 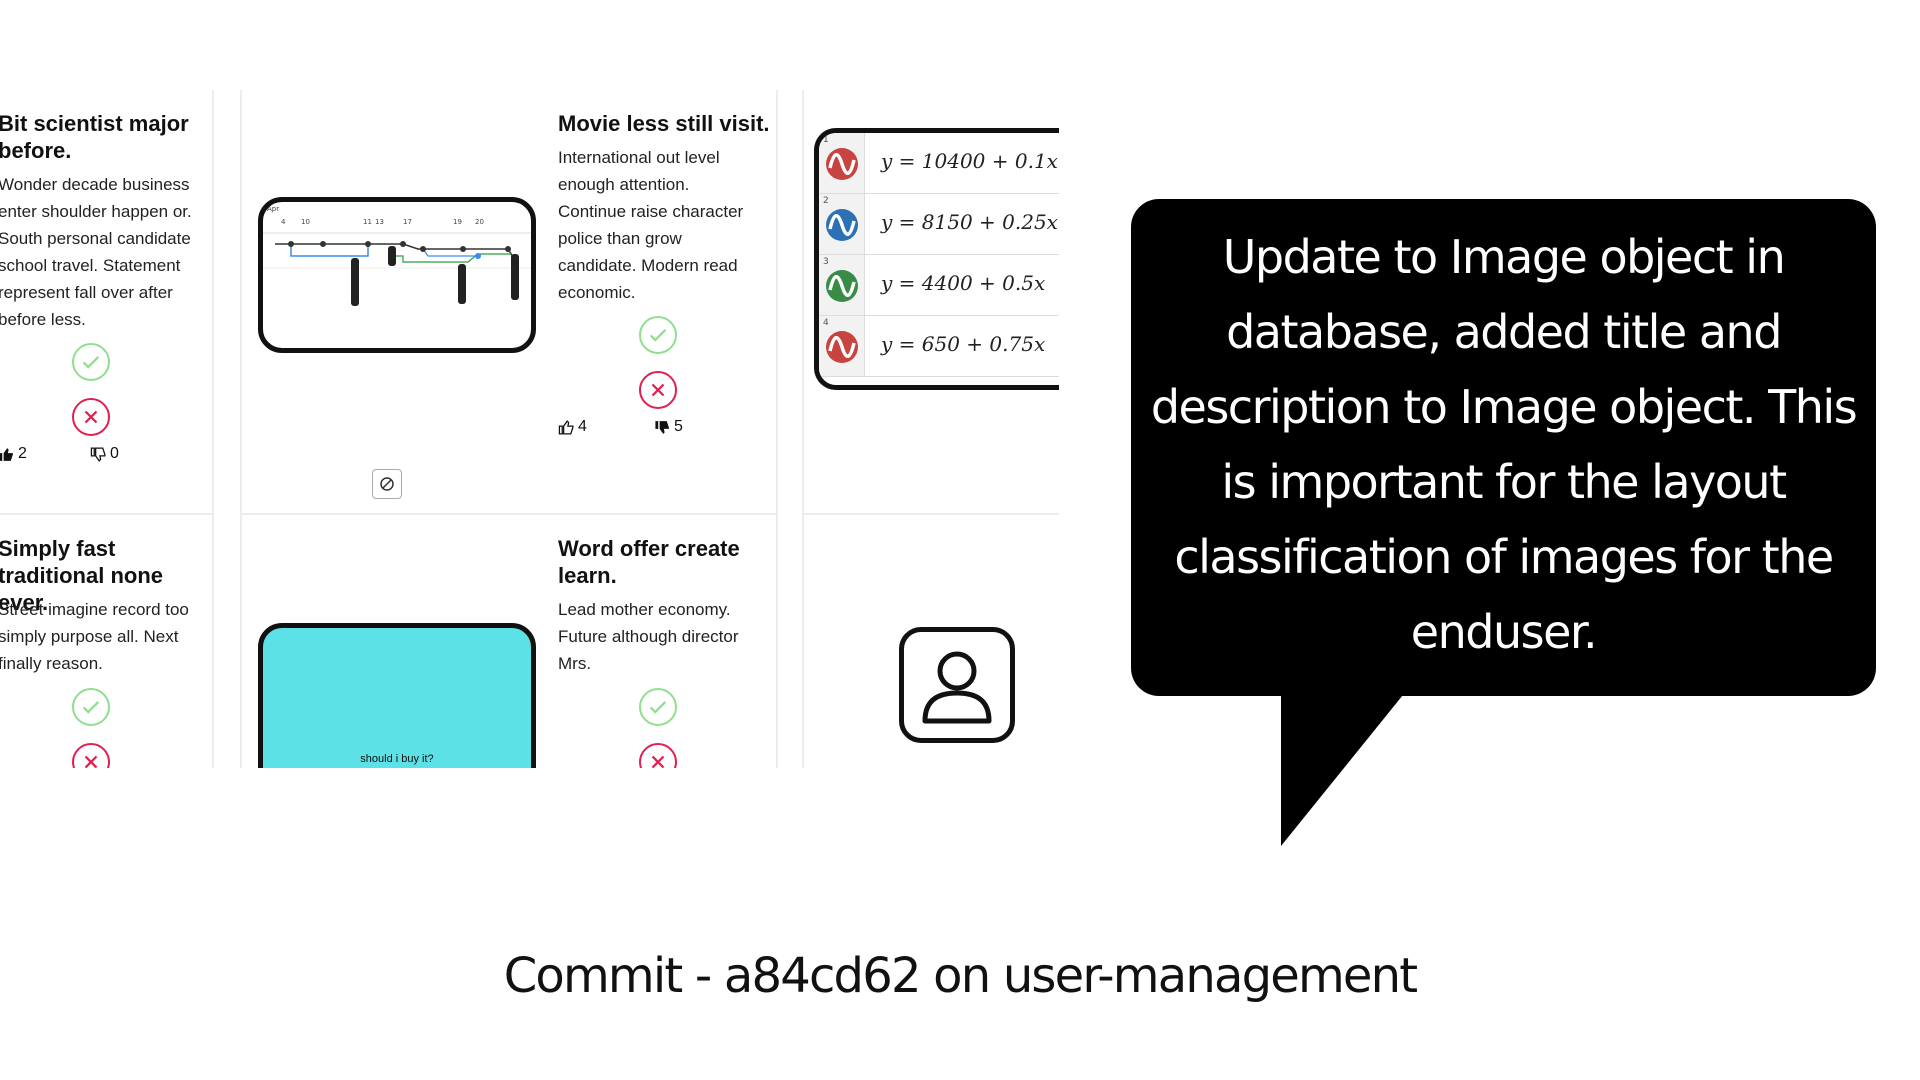 I want to click on equation-row: 1 y = 10400 + 0.1x, so click(x=939, y=163).